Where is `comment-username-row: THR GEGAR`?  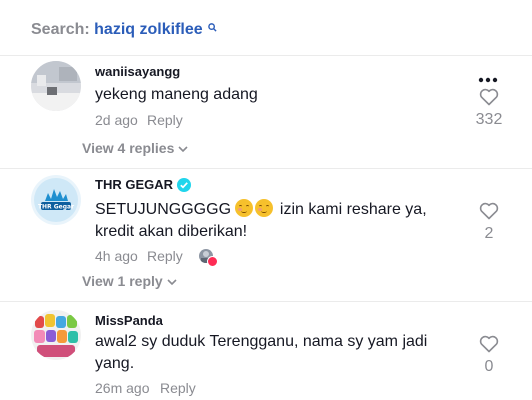
comment-username-row: THR GEGAR is located at coordinates (143, 184).